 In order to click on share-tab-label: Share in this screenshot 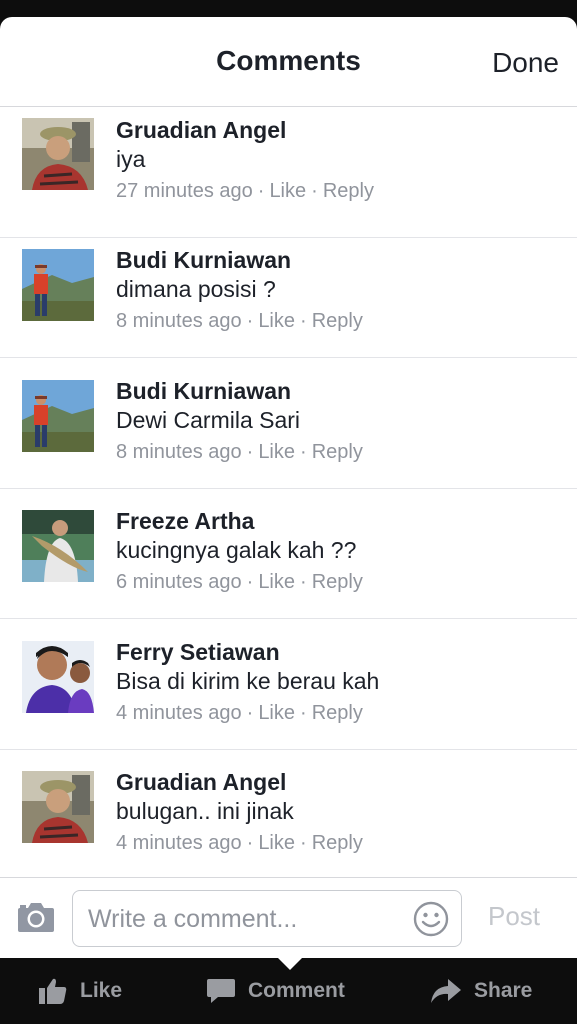, I will do `click(503, 990)`.